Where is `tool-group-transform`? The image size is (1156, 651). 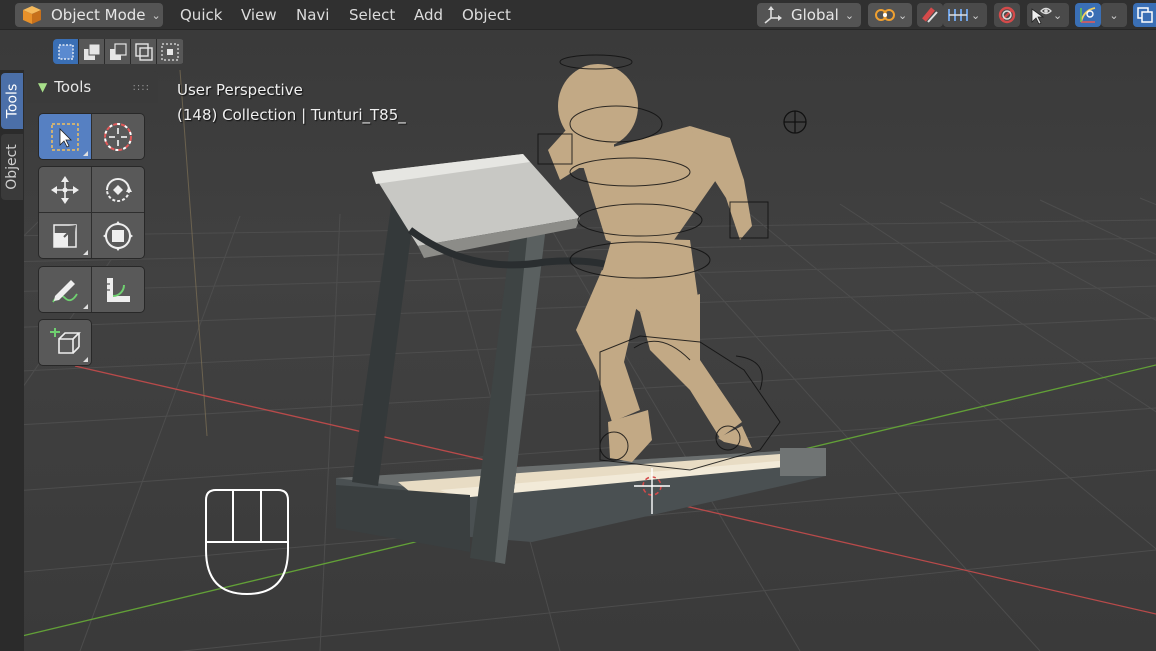 tool-group-transform is located at coordinates (91, 212).